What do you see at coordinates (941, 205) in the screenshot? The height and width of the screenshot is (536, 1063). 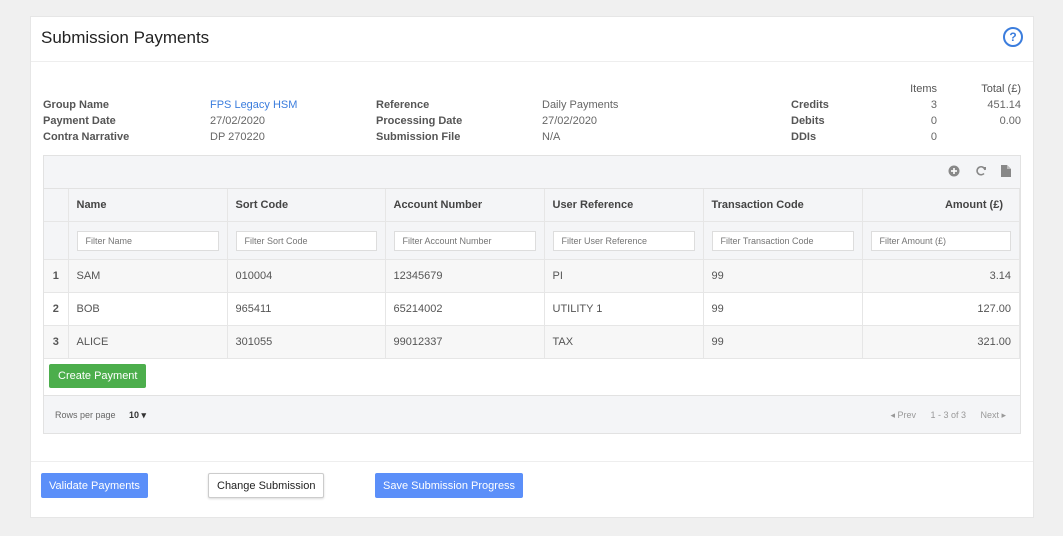 I see `column-header-amount: Amount (£)` at bounding box center [941, 205].